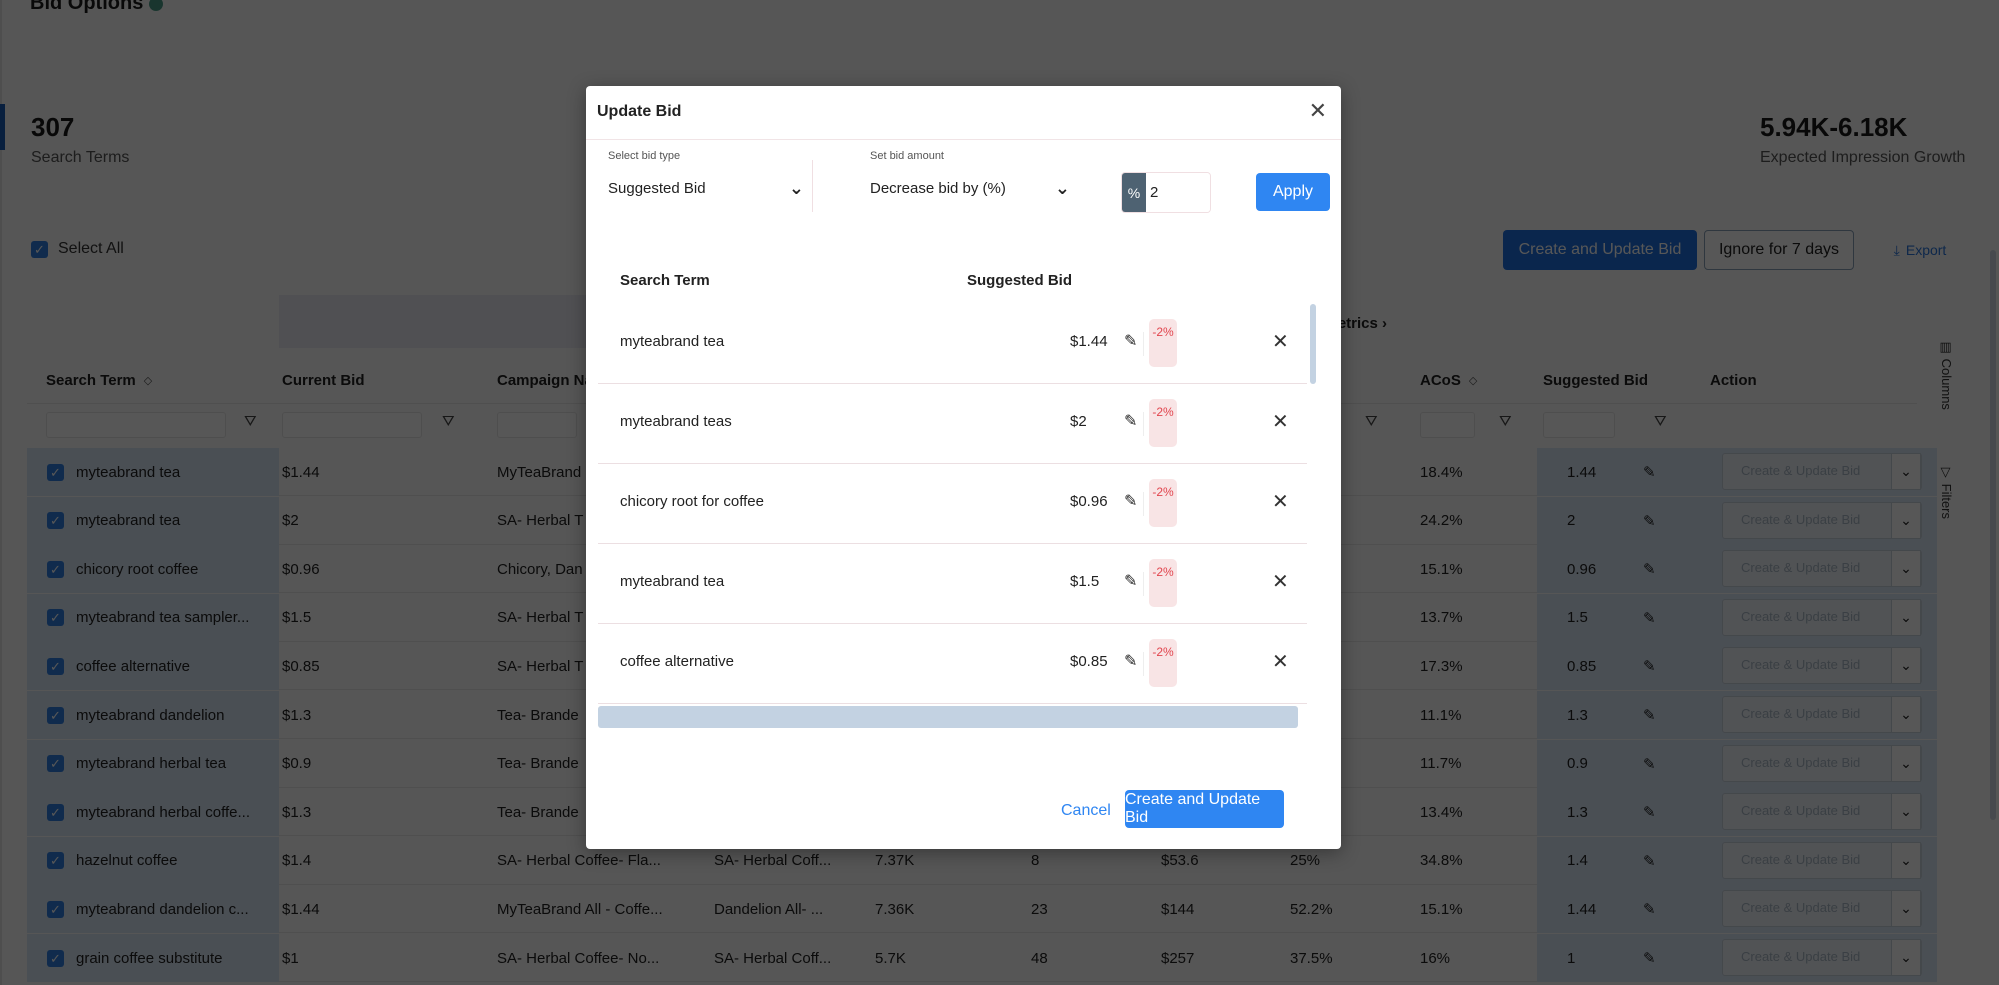  What do you see at coordinates (1204, 809) in the screenshot?
I see `create-and-update-bid-submit-button: Create and Update Bid` at bounding box center [1204, 809].